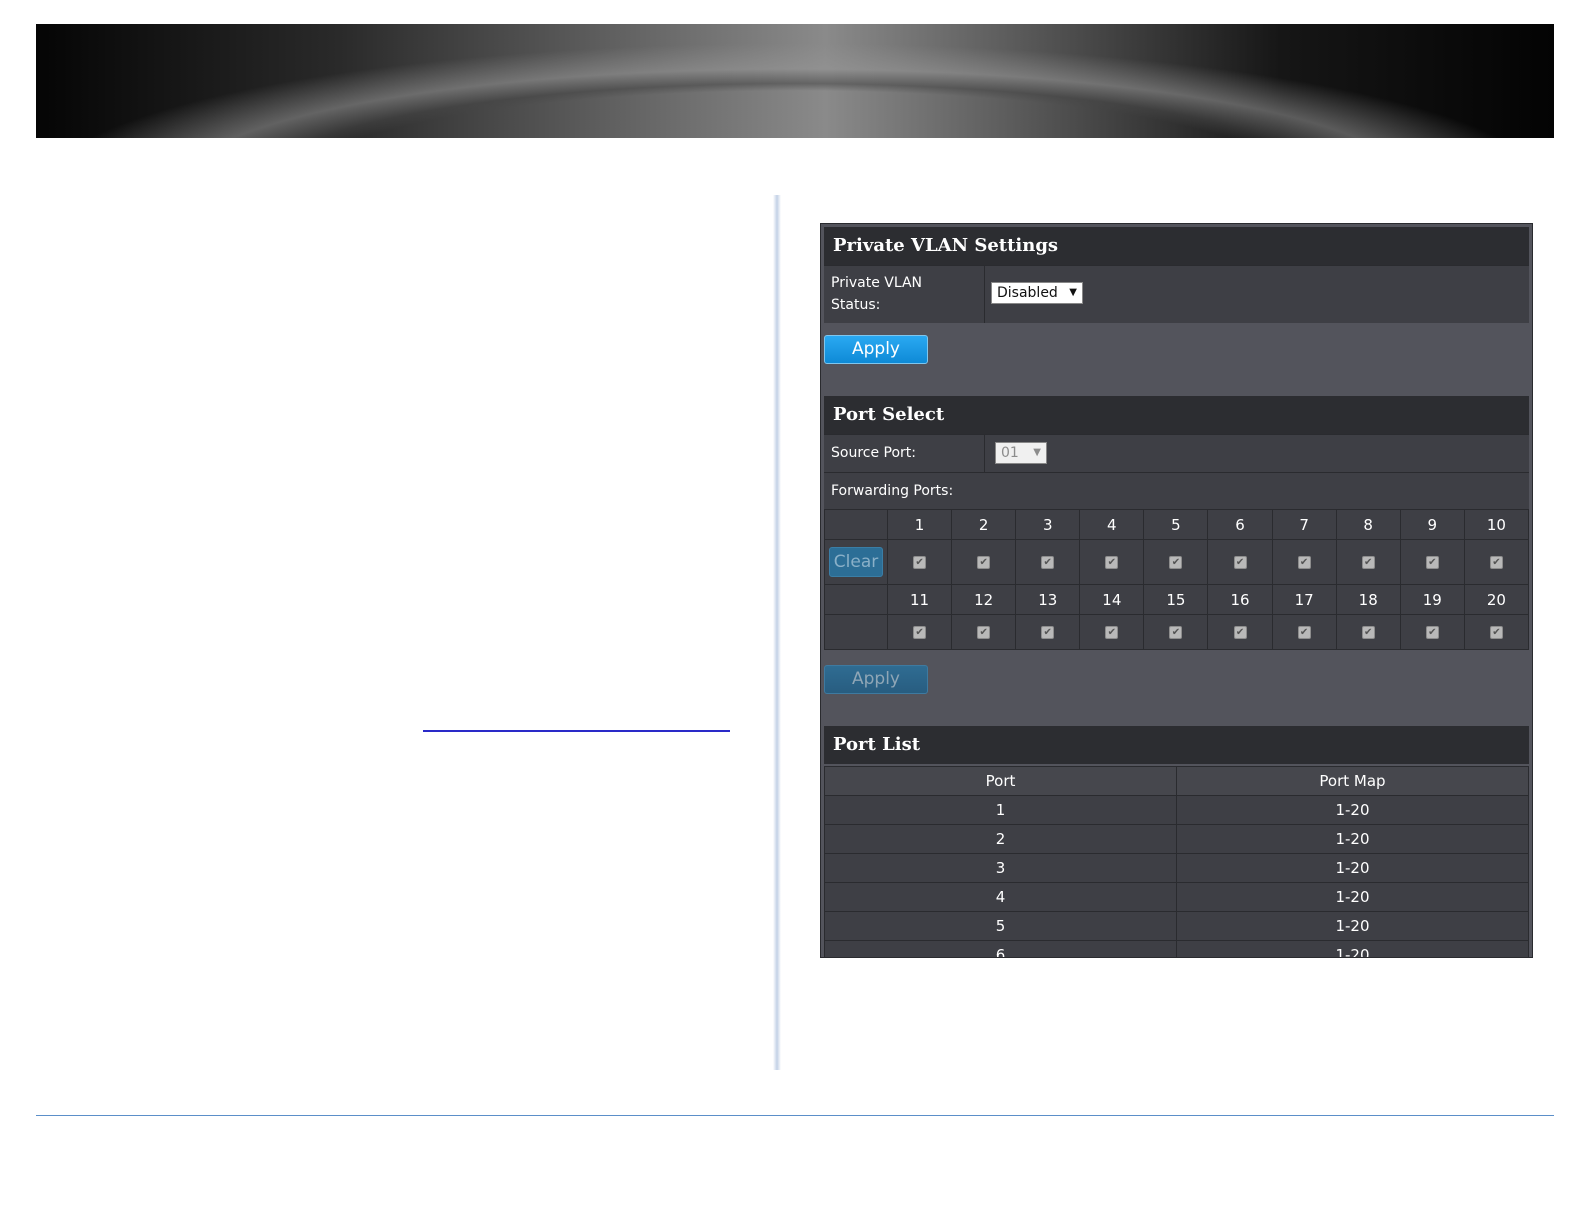 The image size is (1584, 1224). What do you see at coordinates (1240, 524) in the screenshot?
I see `port-number-label: 6` at bounding box center [1240, 524].